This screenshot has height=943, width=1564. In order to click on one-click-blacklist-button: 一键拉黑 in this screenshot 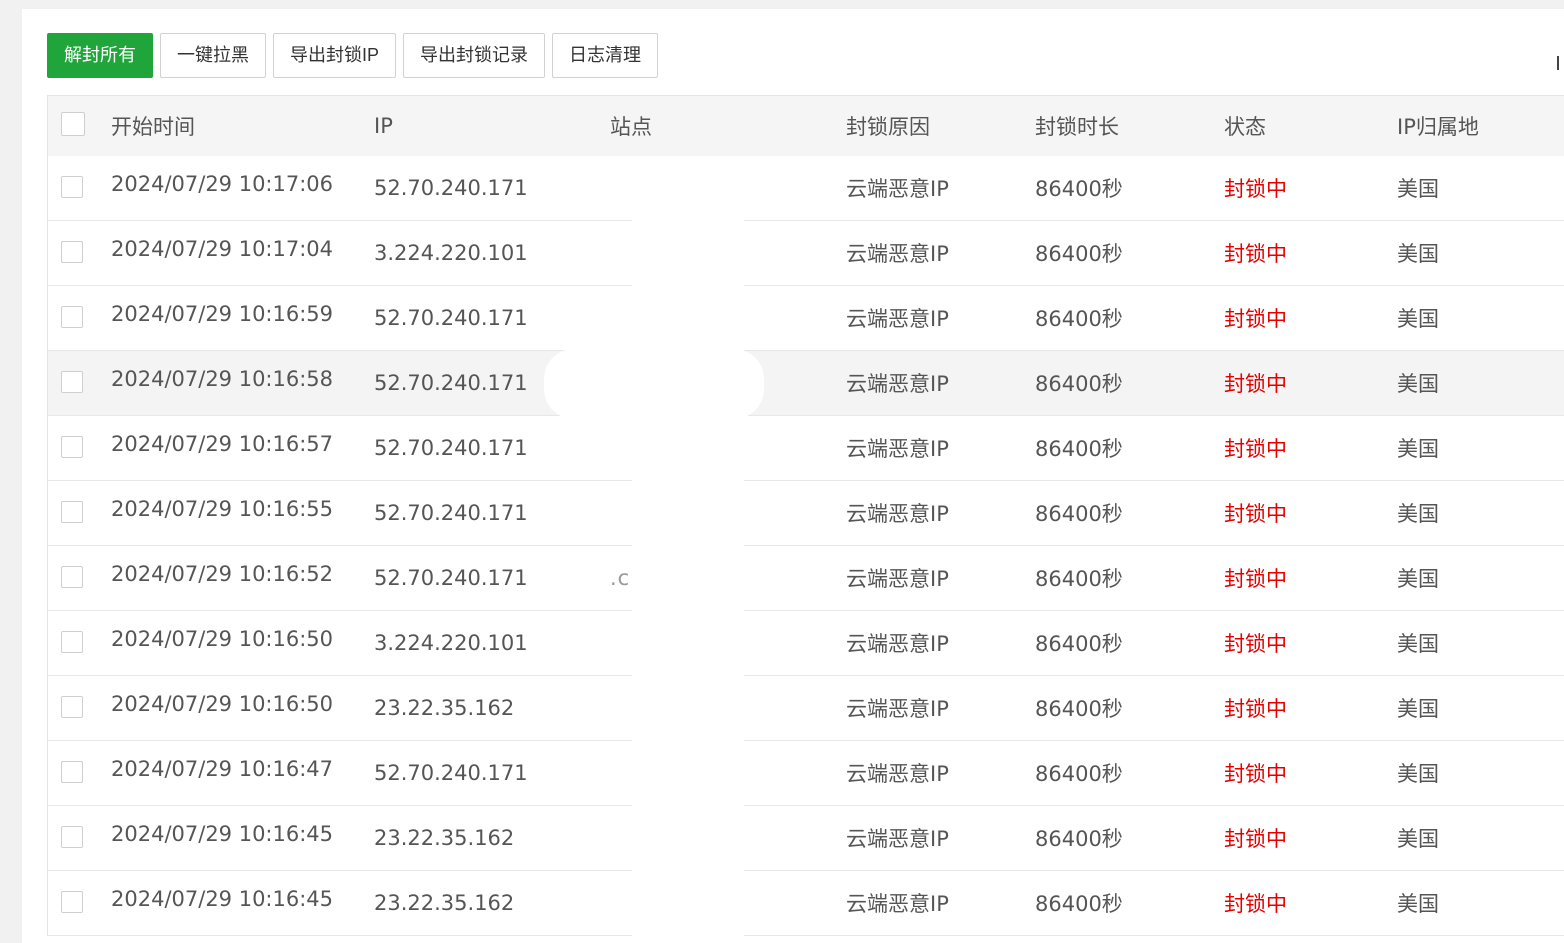, I will do `click(213, 55)`.